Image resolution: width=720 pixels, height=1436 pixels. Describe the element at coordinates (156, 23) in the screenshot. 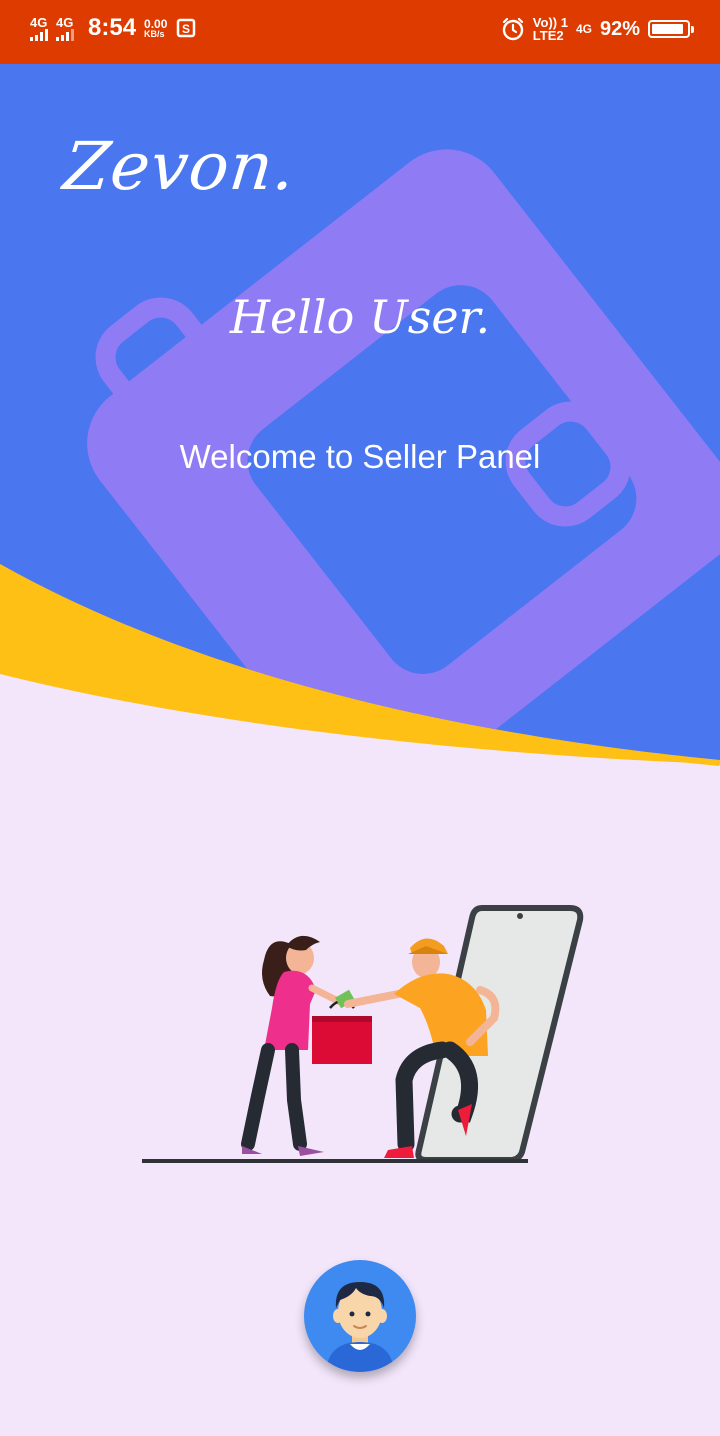

I see `network-speed-value: 0.00` at that location.